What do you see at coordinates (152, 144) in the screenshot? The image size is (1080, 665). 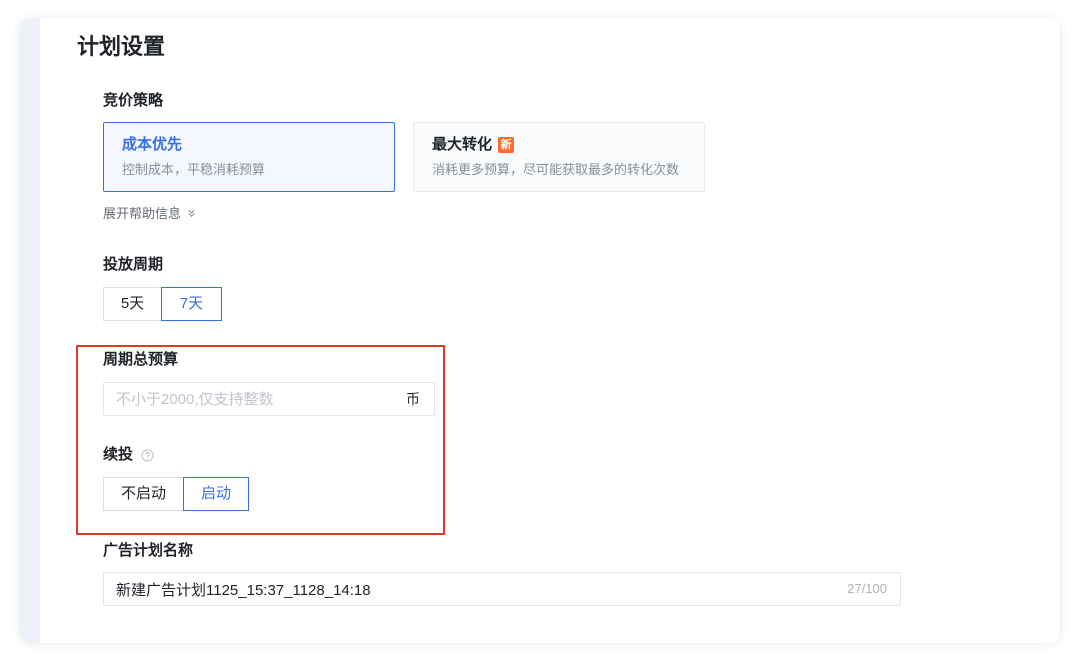 I see `bid-option-title: 成本优先` at bounding box center [152, 144].